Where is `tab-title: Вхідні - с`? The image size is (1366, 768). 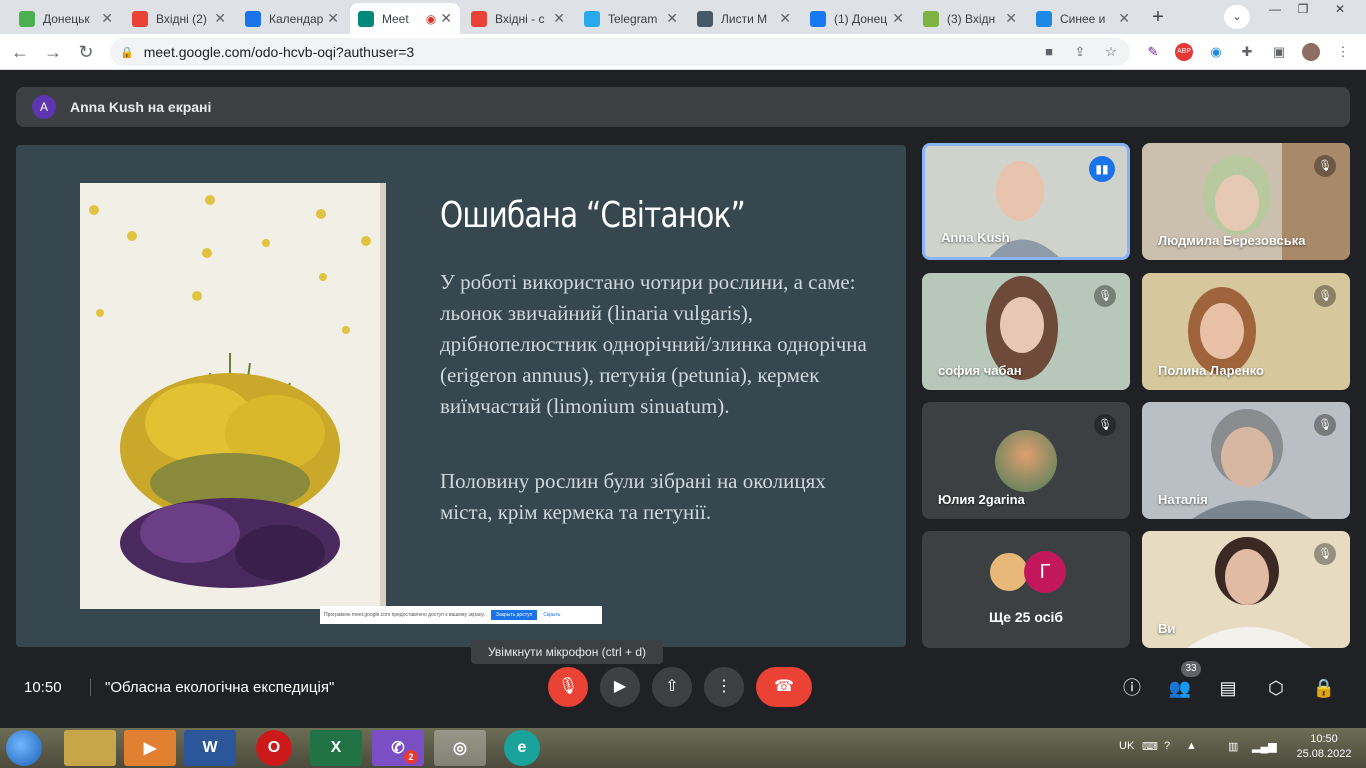 tab-title: Вхідні - с is located at coordinates (520, 18).